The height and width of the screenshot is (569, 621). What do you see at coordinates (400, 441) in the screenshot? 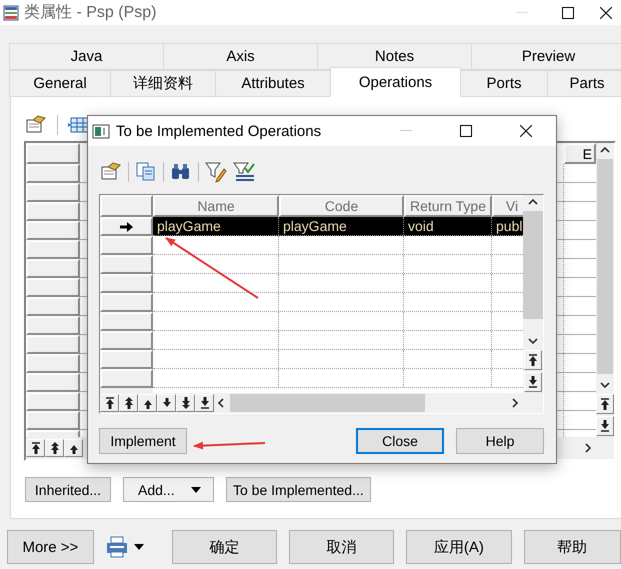
I see `dialog-button: Close` at bounding box center [400, 441].